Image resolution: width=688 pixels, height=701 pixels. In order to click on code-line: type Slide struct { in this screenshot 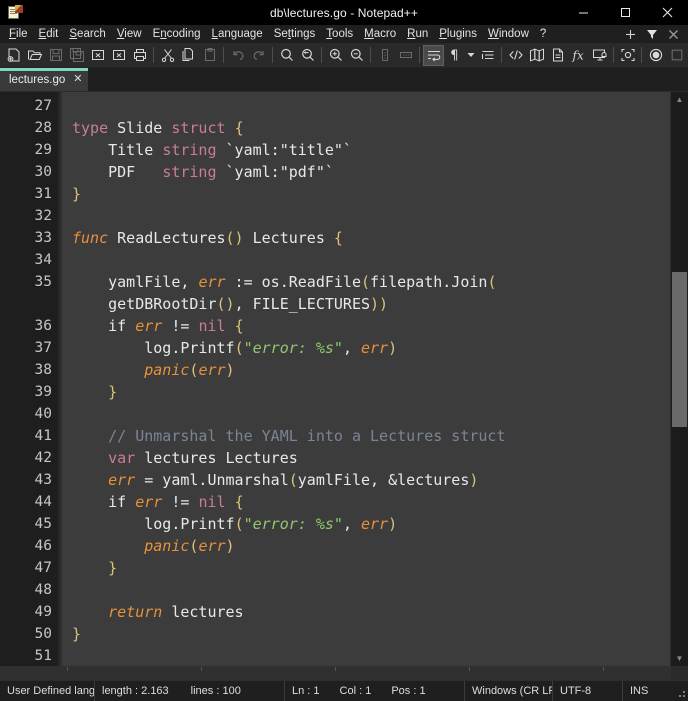, I will do `click(371, 128)`.